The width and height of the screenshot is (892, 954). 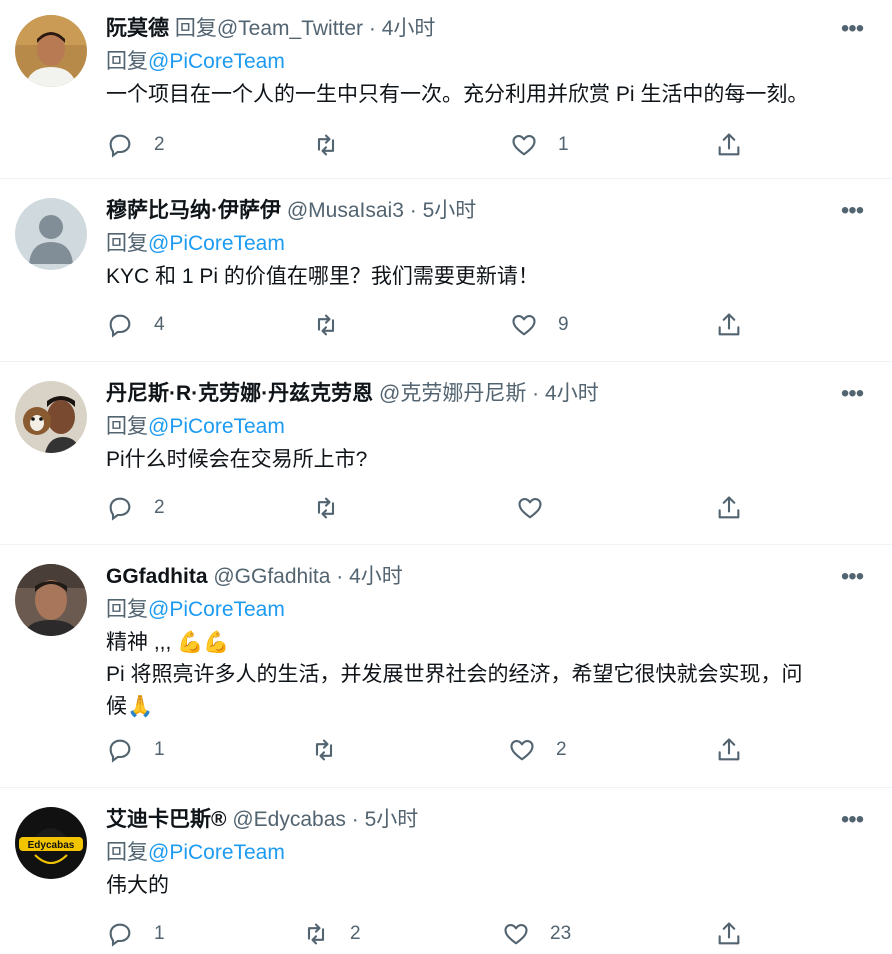 I want to click on tweet-text-line: 候🙏, so click(x=130, y=706).